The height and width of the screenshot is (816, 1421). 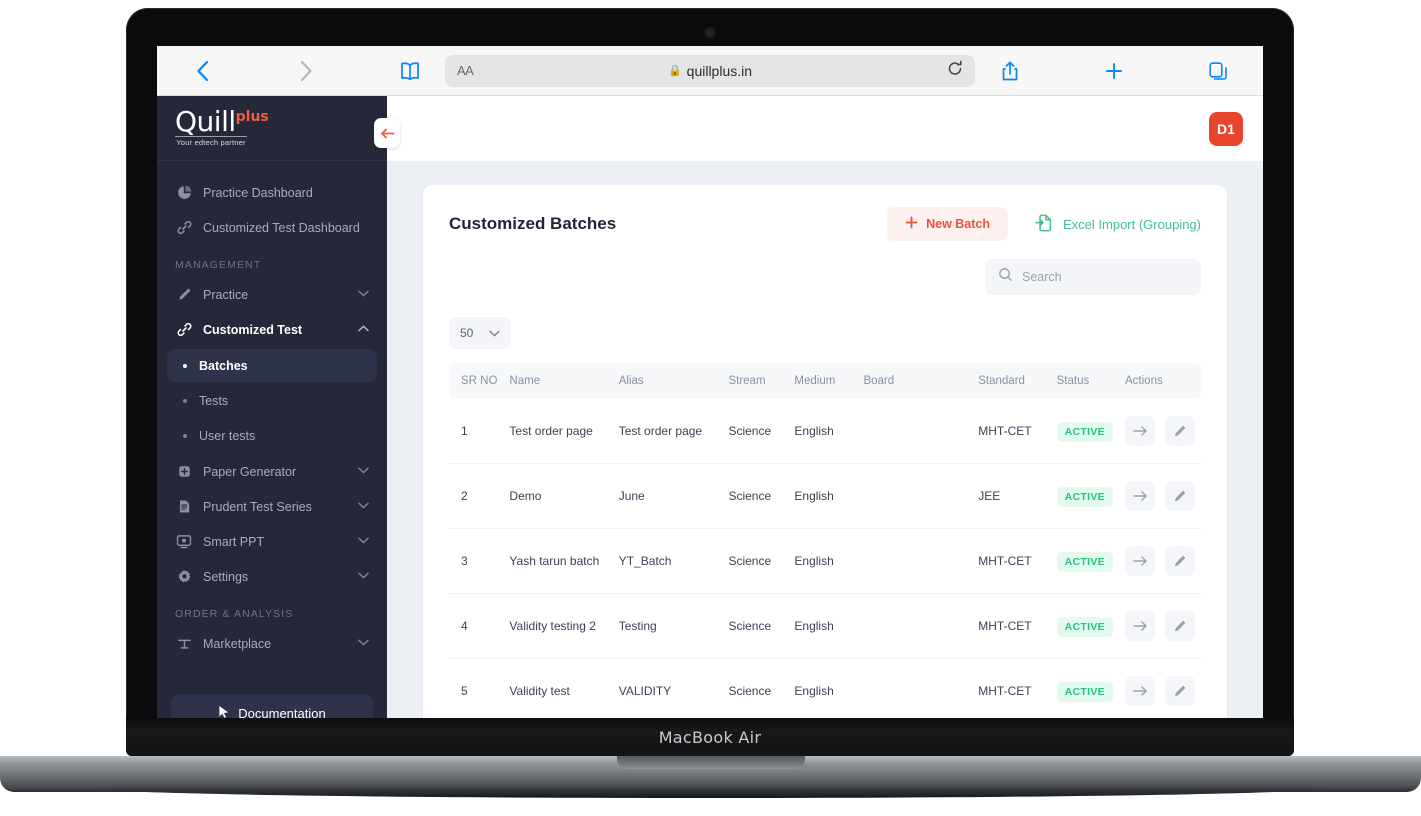 What do you see at coordinates (1226, 128) in the screenshot?
I see `avatar: D1` at bounding box center [1226, 128].